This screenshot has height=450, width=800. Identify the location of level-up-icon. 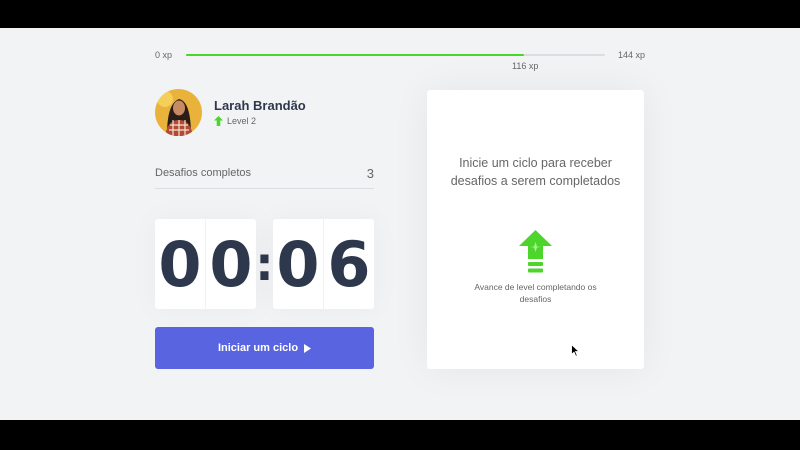
(535, 251).